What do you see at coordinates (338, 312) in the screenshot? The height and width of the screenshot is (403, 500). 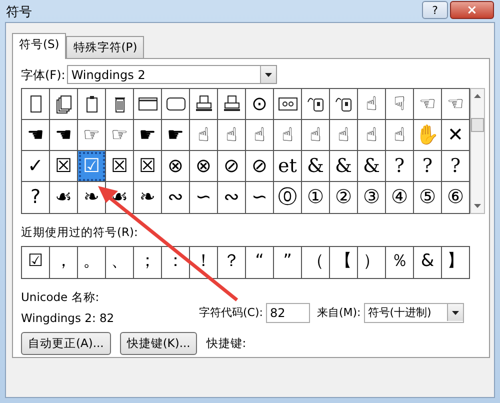 I see `from-label: 来自(M):` at bounding box center [338, 312].